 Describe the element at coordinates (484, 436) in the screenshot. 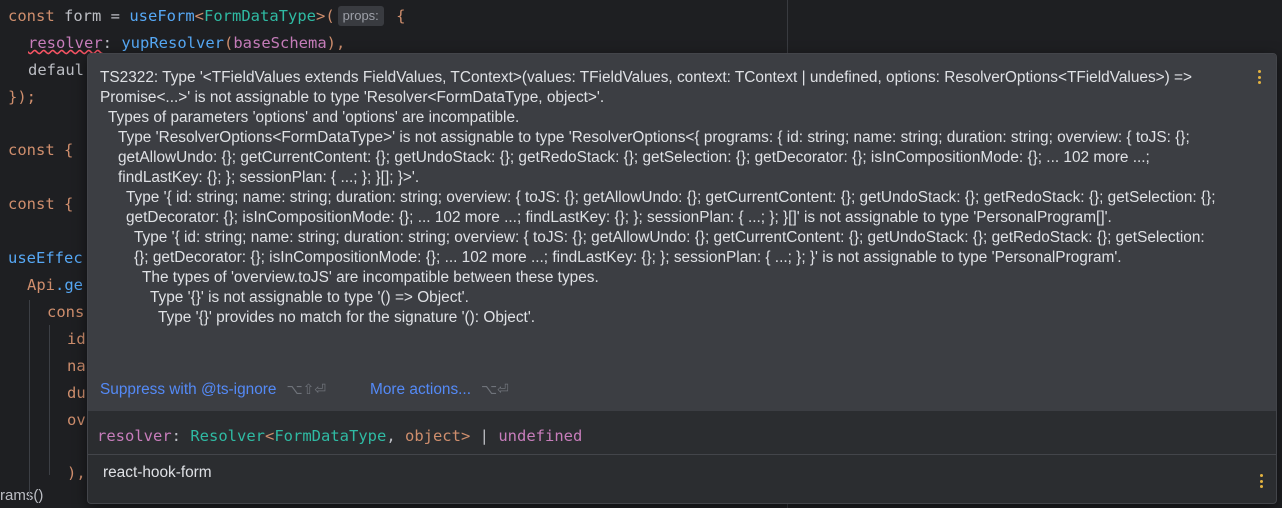

I see `signature-punct: |` at that location.